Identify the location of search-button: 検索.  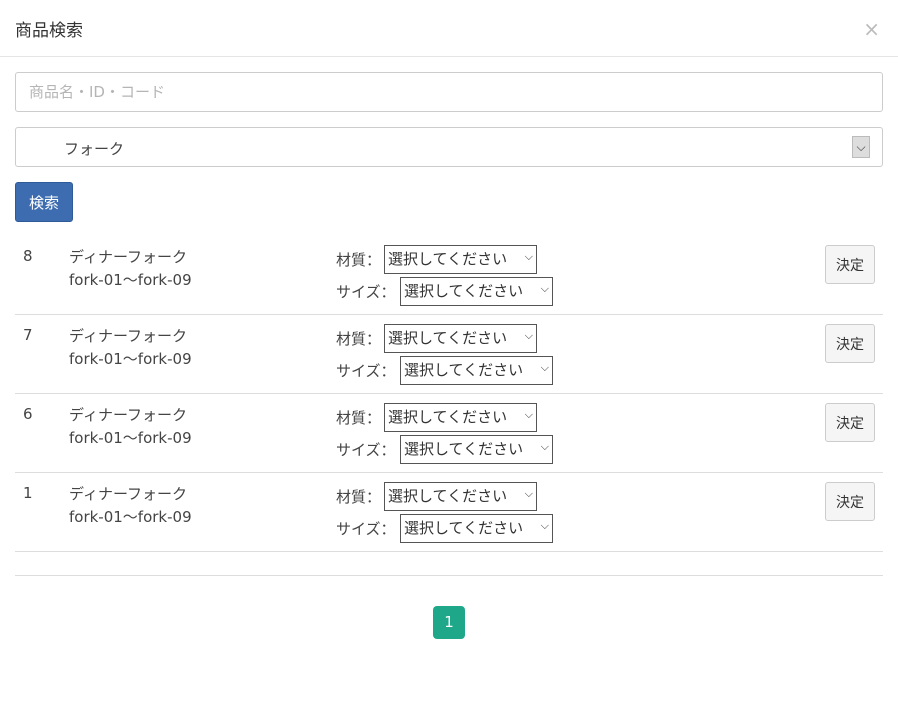
(44, 202).